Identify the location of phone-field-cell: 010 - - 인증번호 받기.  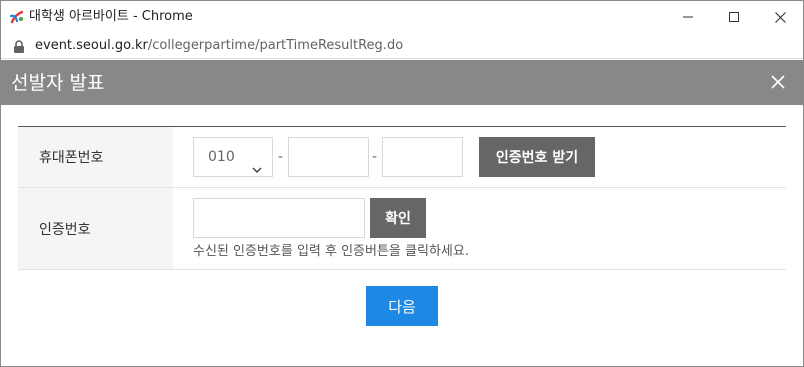
(479, 157).